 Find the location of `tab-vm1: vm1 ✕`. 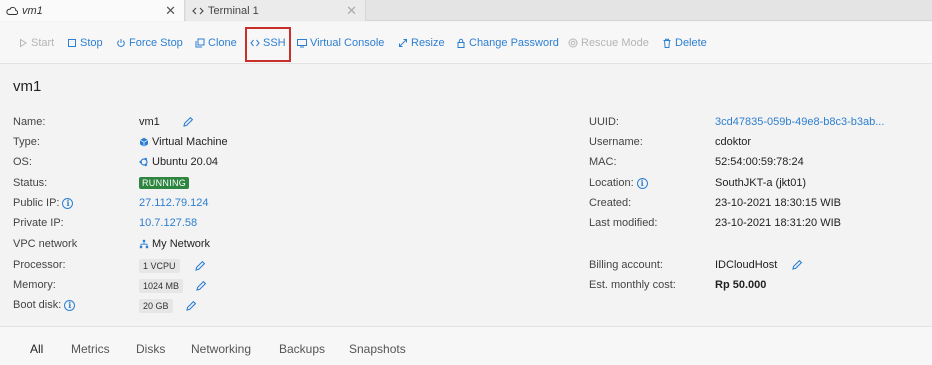

tab-vm1: vm1 ✕ is located at coordinates (92, 10).